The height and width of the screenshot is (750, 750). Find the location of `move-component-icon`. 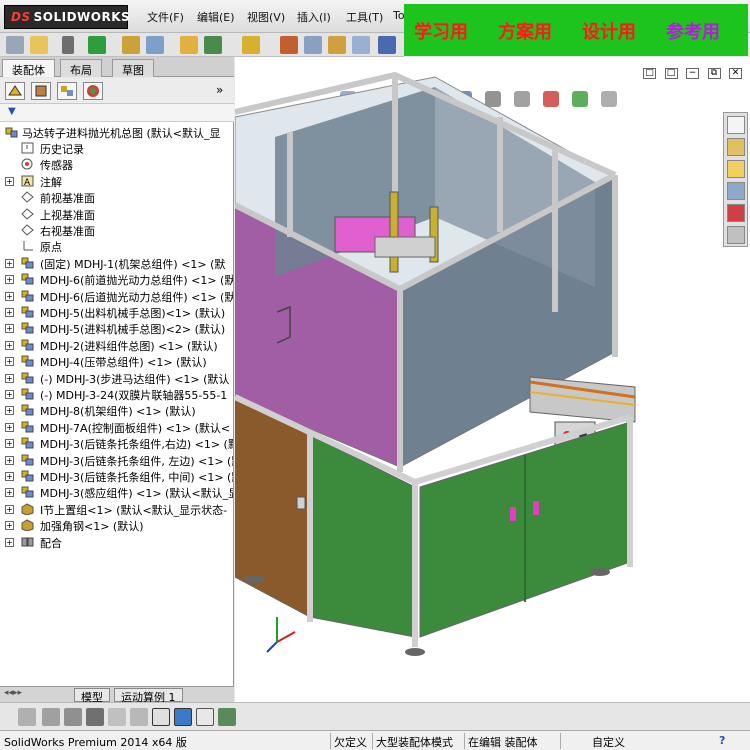

move-component-icon is located at coordinates (251, 45).